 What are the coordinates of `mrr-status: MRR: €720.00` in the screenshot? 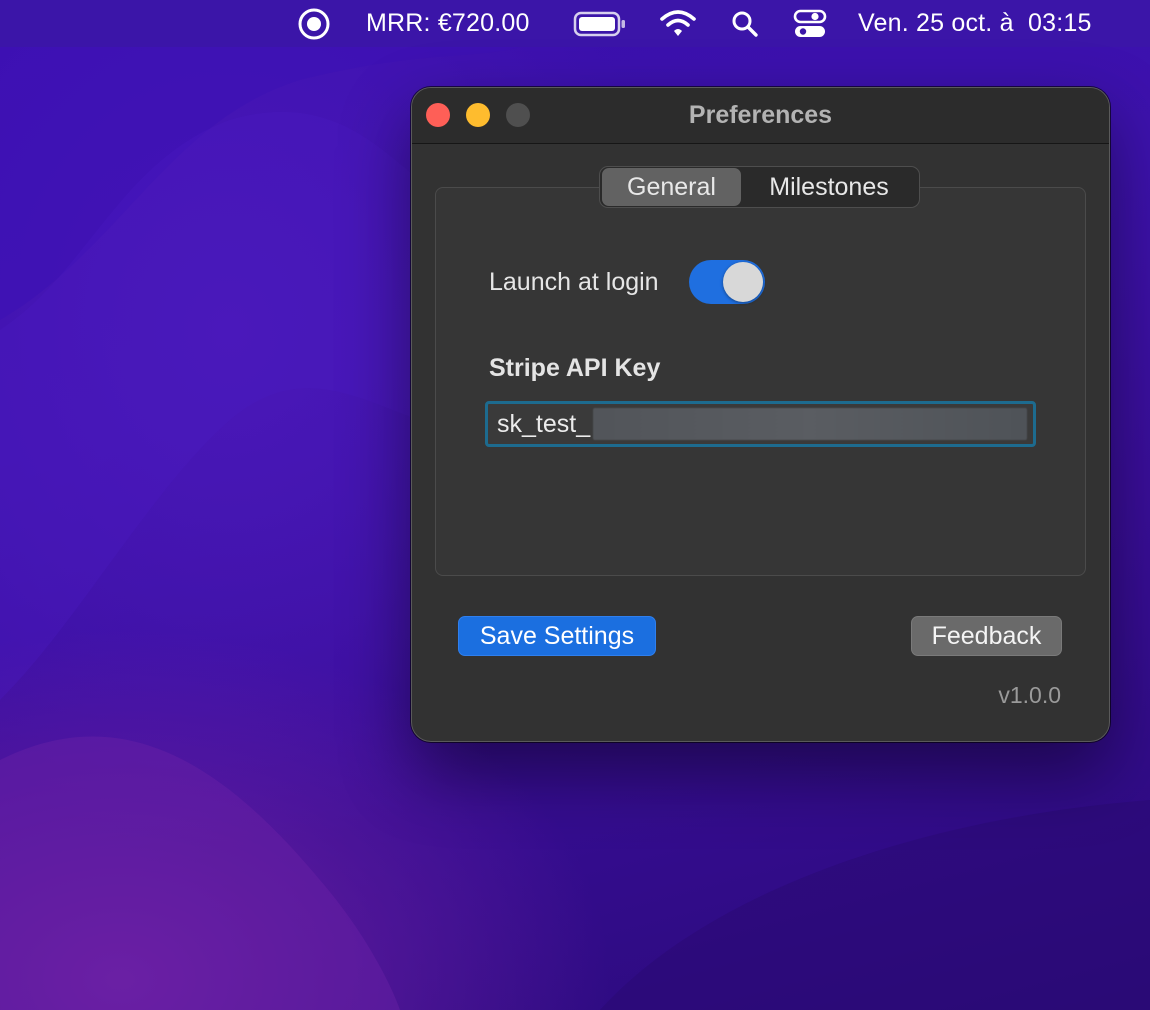 It's located at (448, 23).